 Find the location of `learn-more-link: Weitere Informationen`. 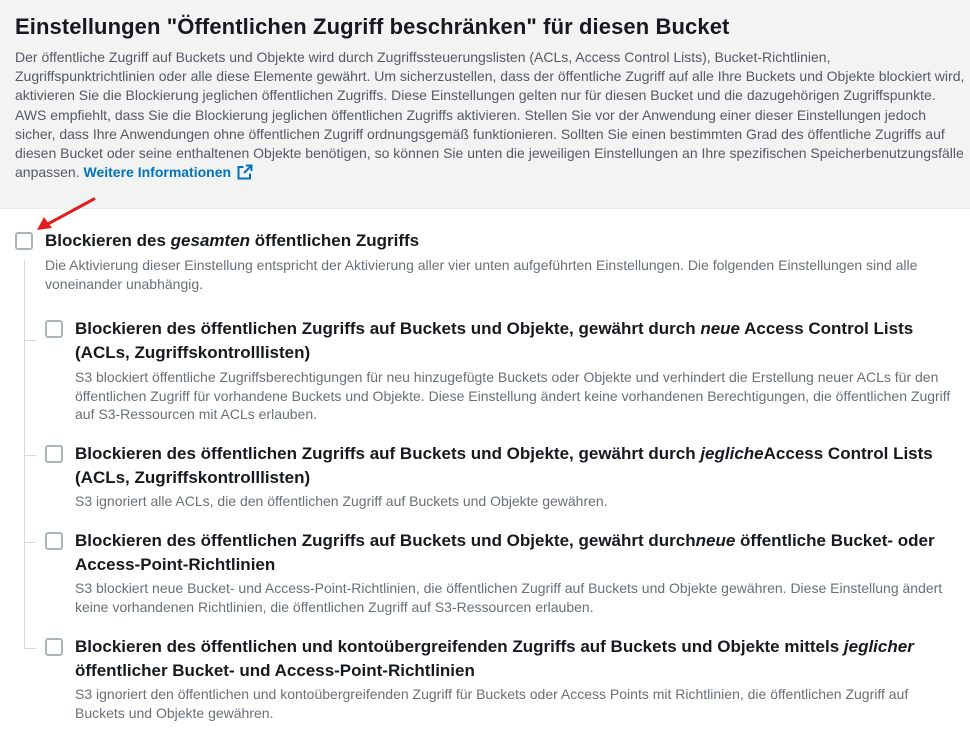

learn-more-link: Weitere Informationen is located at coordinates (169, 172).